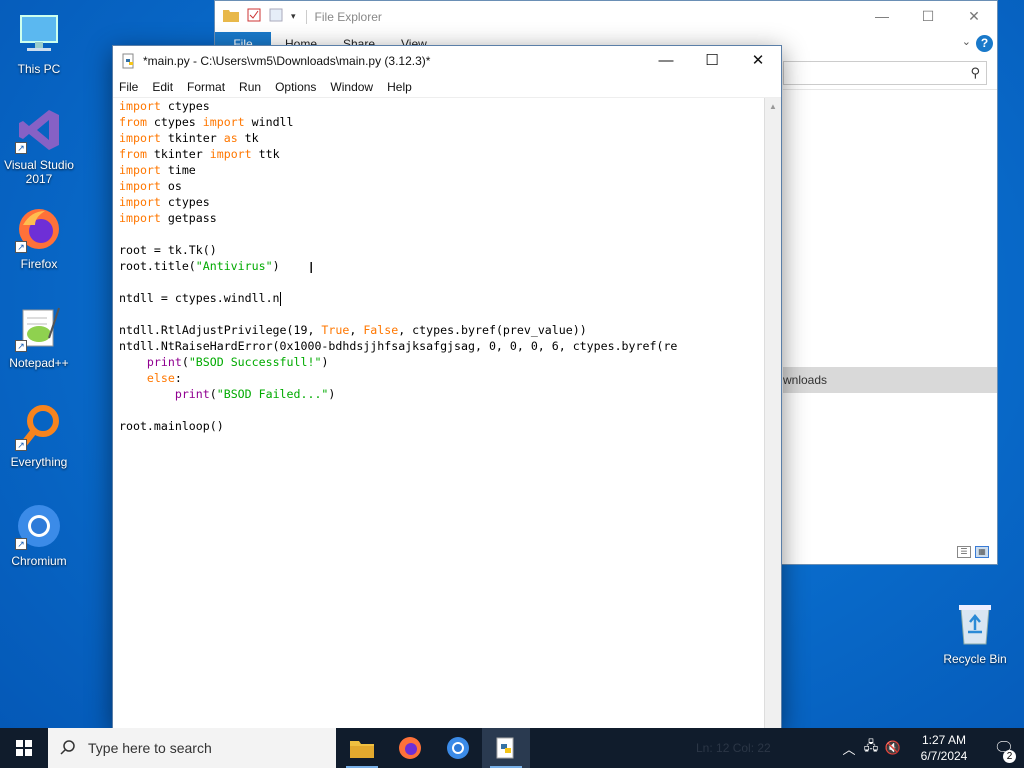 This screenshot has width=1024, height=768. What do you see at coordinates (39, 526) in the screenshot?
I see `chromium-icon: ↗` at bounding box center [39, 526].